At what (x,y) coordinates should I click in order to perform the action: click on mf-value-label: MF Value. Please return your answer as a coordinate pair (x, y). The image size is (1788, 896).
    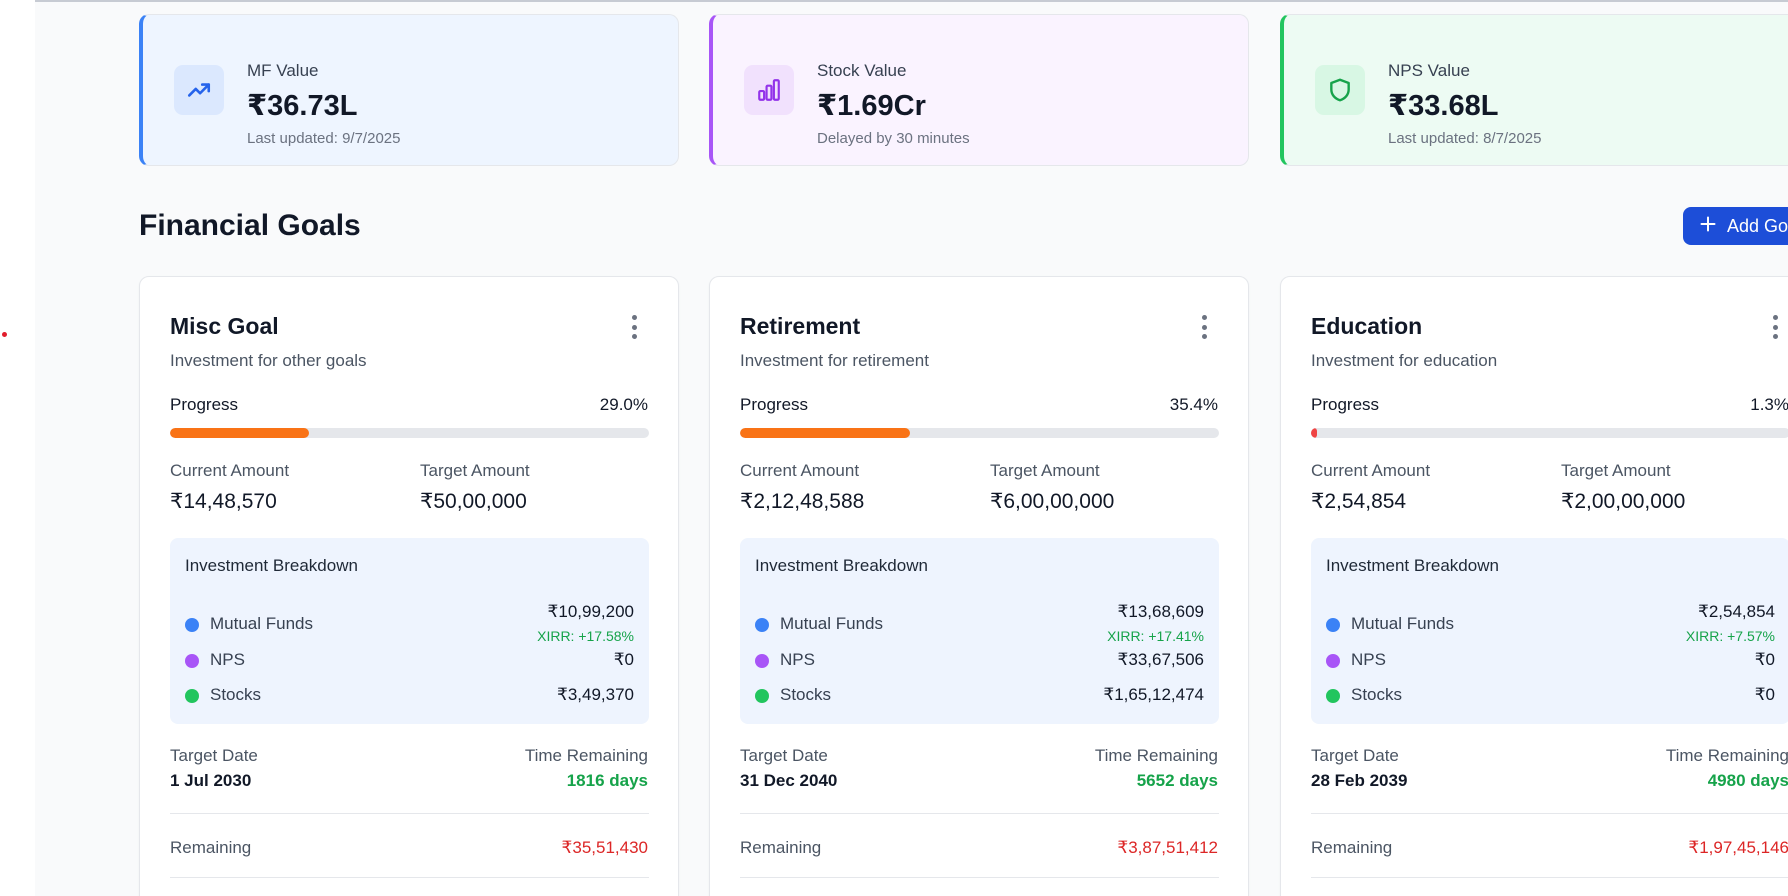
    Looking at the image, I should click on (283, 70).